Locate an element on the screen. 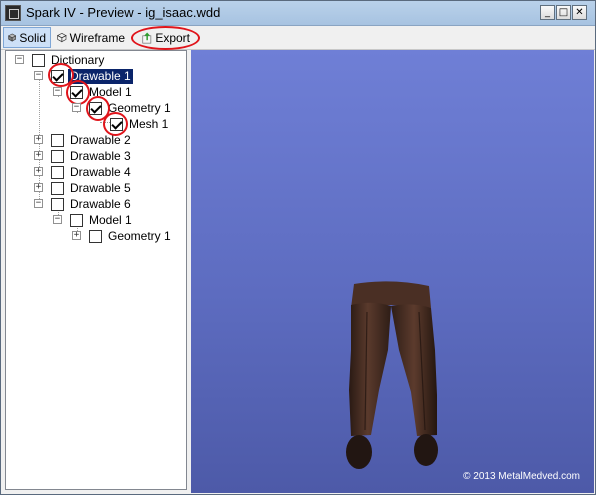 This screenshot has width=596, height=495. close-button: ✕ is located at coordinates (579, 12).